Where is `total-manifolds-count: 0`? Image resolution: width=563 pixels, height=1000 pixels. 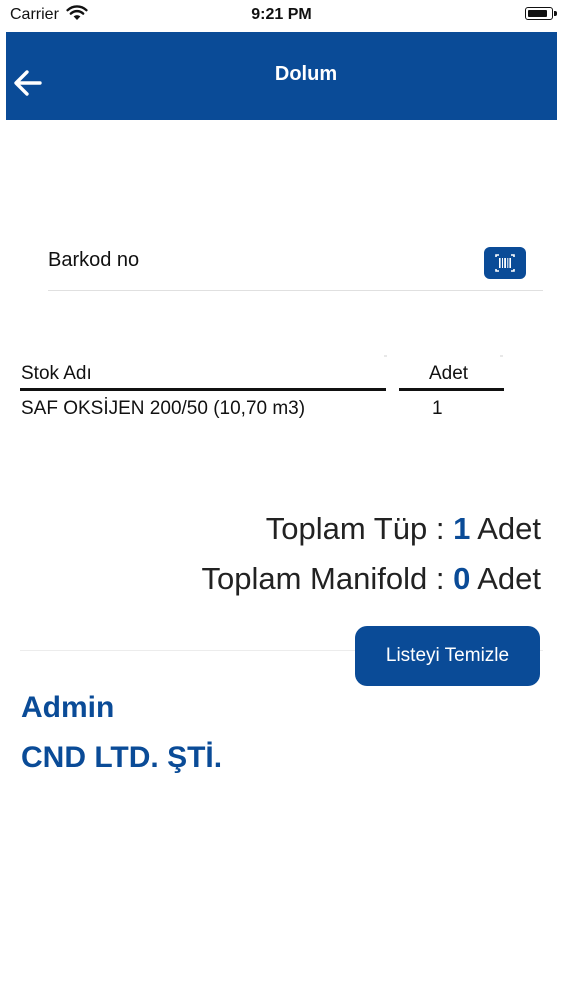
total-manifolds-count: 0 is located at coordinates (462, 578).